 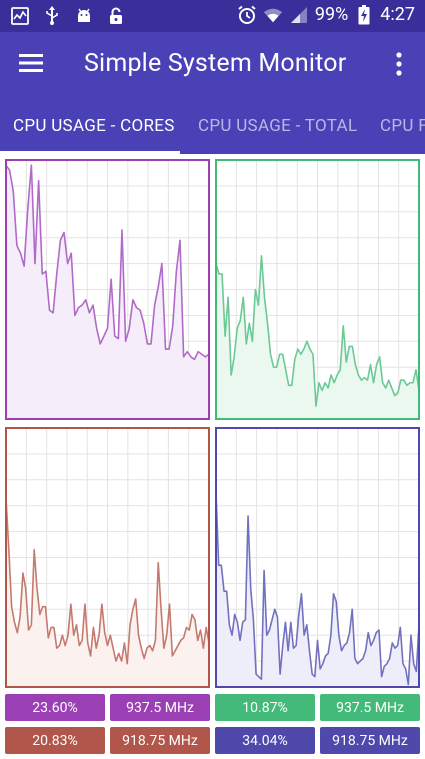 What do you see at coordinates (277, 126) in the screenshot?
I see `tab-cpu-usage-total: CPU USAGE - TOTAL` at bounding box center [277, 126].